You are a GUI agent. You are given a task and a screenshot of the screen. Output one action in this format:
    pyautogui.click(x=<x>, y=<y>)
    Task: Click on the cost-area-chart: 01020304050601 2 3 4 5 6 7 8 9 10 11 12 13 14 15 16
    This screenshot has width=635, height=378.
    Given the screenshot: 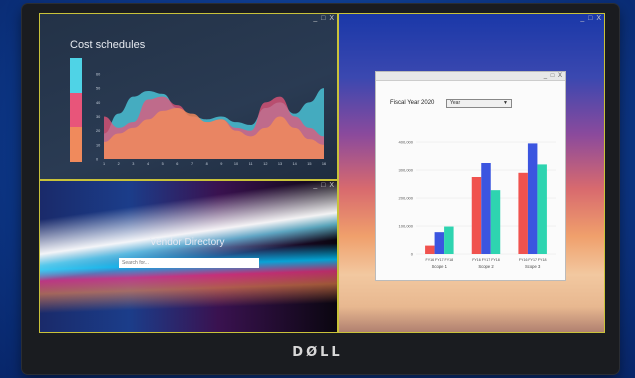 What is the action you would take?
    pyautogui.click(x=211, y=120)
    